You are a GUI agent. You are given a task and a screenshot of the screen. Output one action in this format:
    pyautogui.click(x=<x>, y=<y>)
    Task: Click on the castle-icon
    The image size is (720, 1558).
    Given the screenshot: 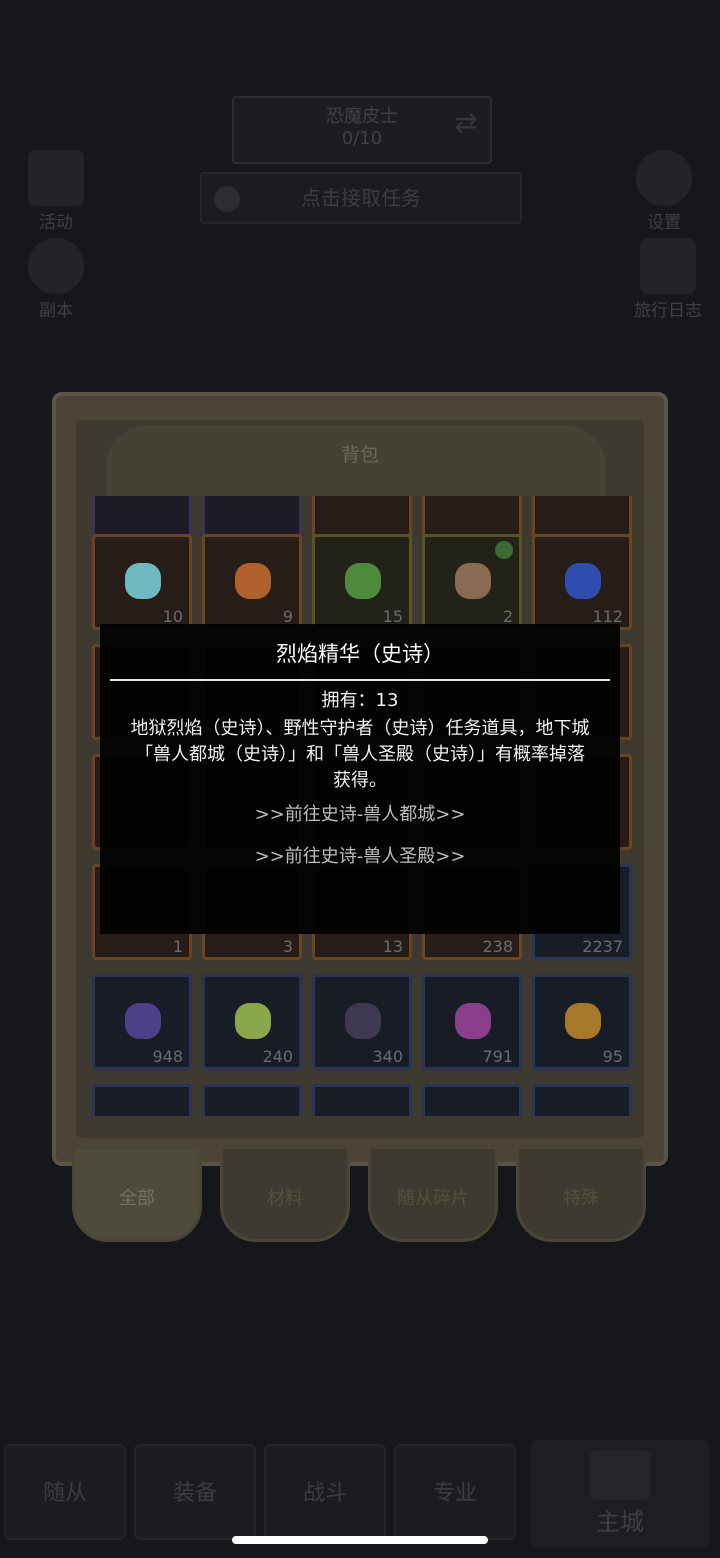 What is the action you would take?
    pyautogui.click(x=620, y=1475)
    